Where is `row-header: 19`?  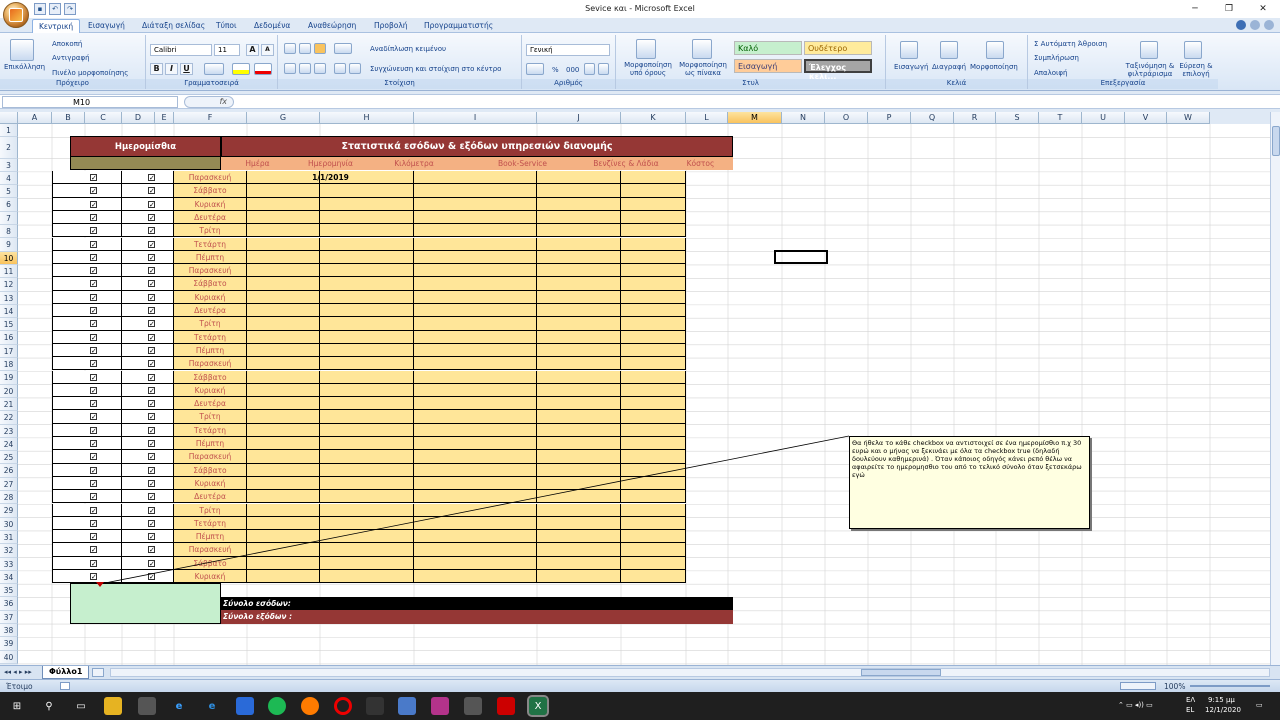
row-header: 19 is located at coordinates (9, 378).